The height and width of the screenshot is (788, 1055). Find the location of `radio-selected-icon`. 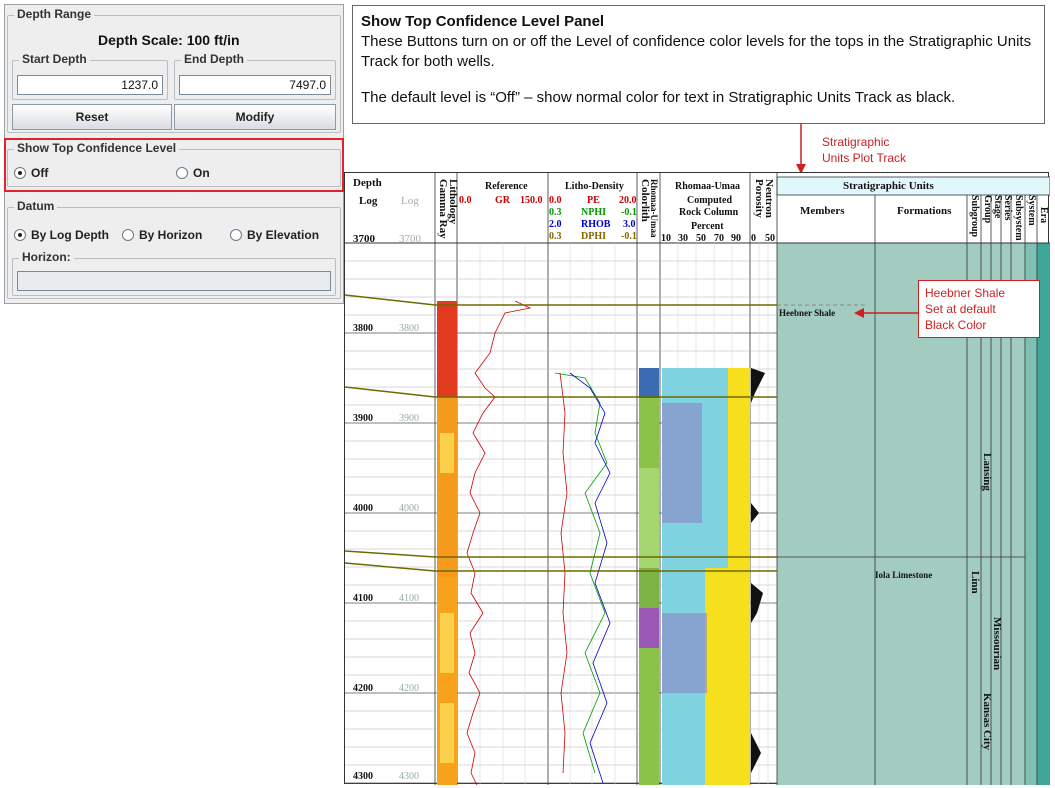

radio-selected-icon is located at coordinates (20, 235).